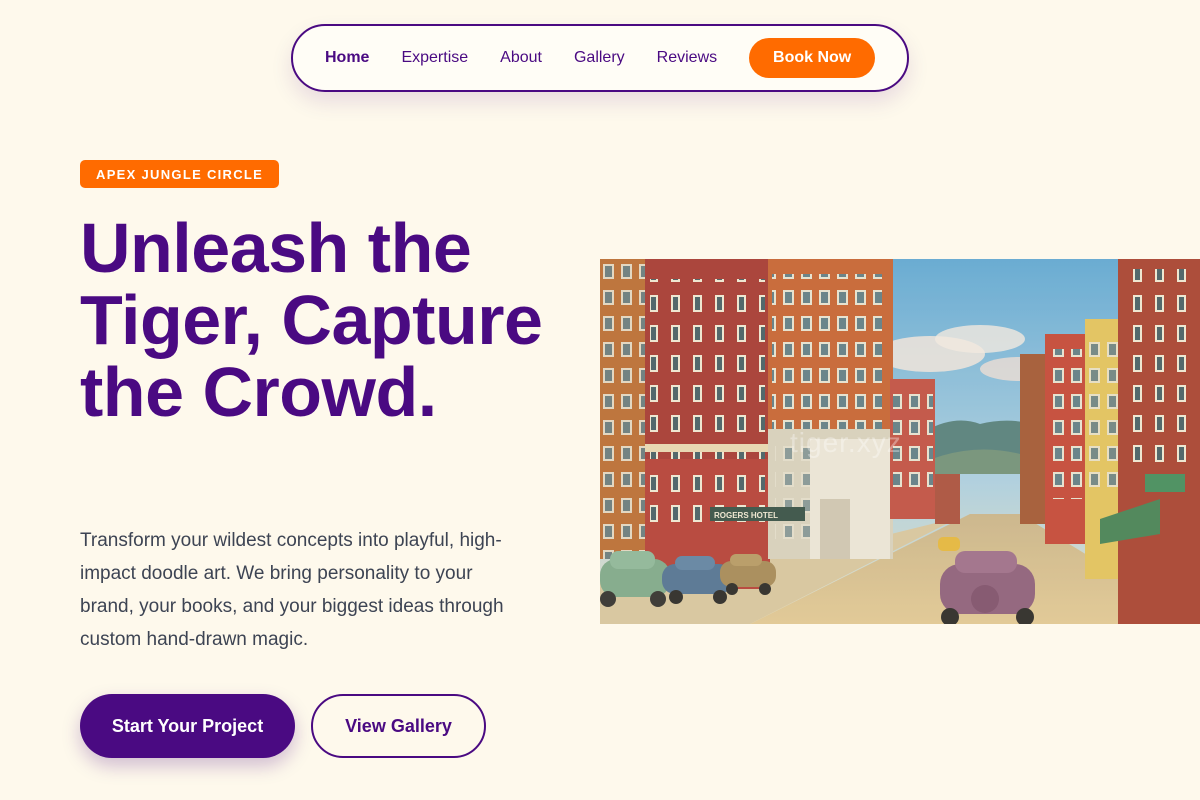 This screenshot has height=800, width=1200. What do you see at coordinates (434, 58) in the screenshot?
I see `nav-expertise-link: Expertise` at bounding box center [434, 58].